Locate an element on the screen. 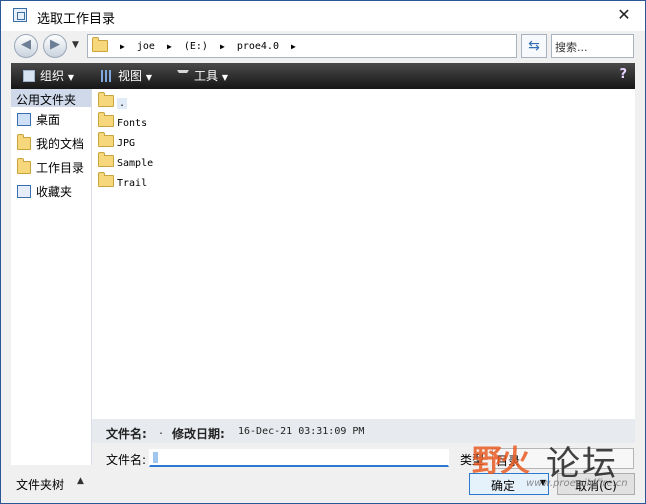 This screenshot has width=646, height=504. view-menu: 视图 ▼ is located at coordinates (126, 75).